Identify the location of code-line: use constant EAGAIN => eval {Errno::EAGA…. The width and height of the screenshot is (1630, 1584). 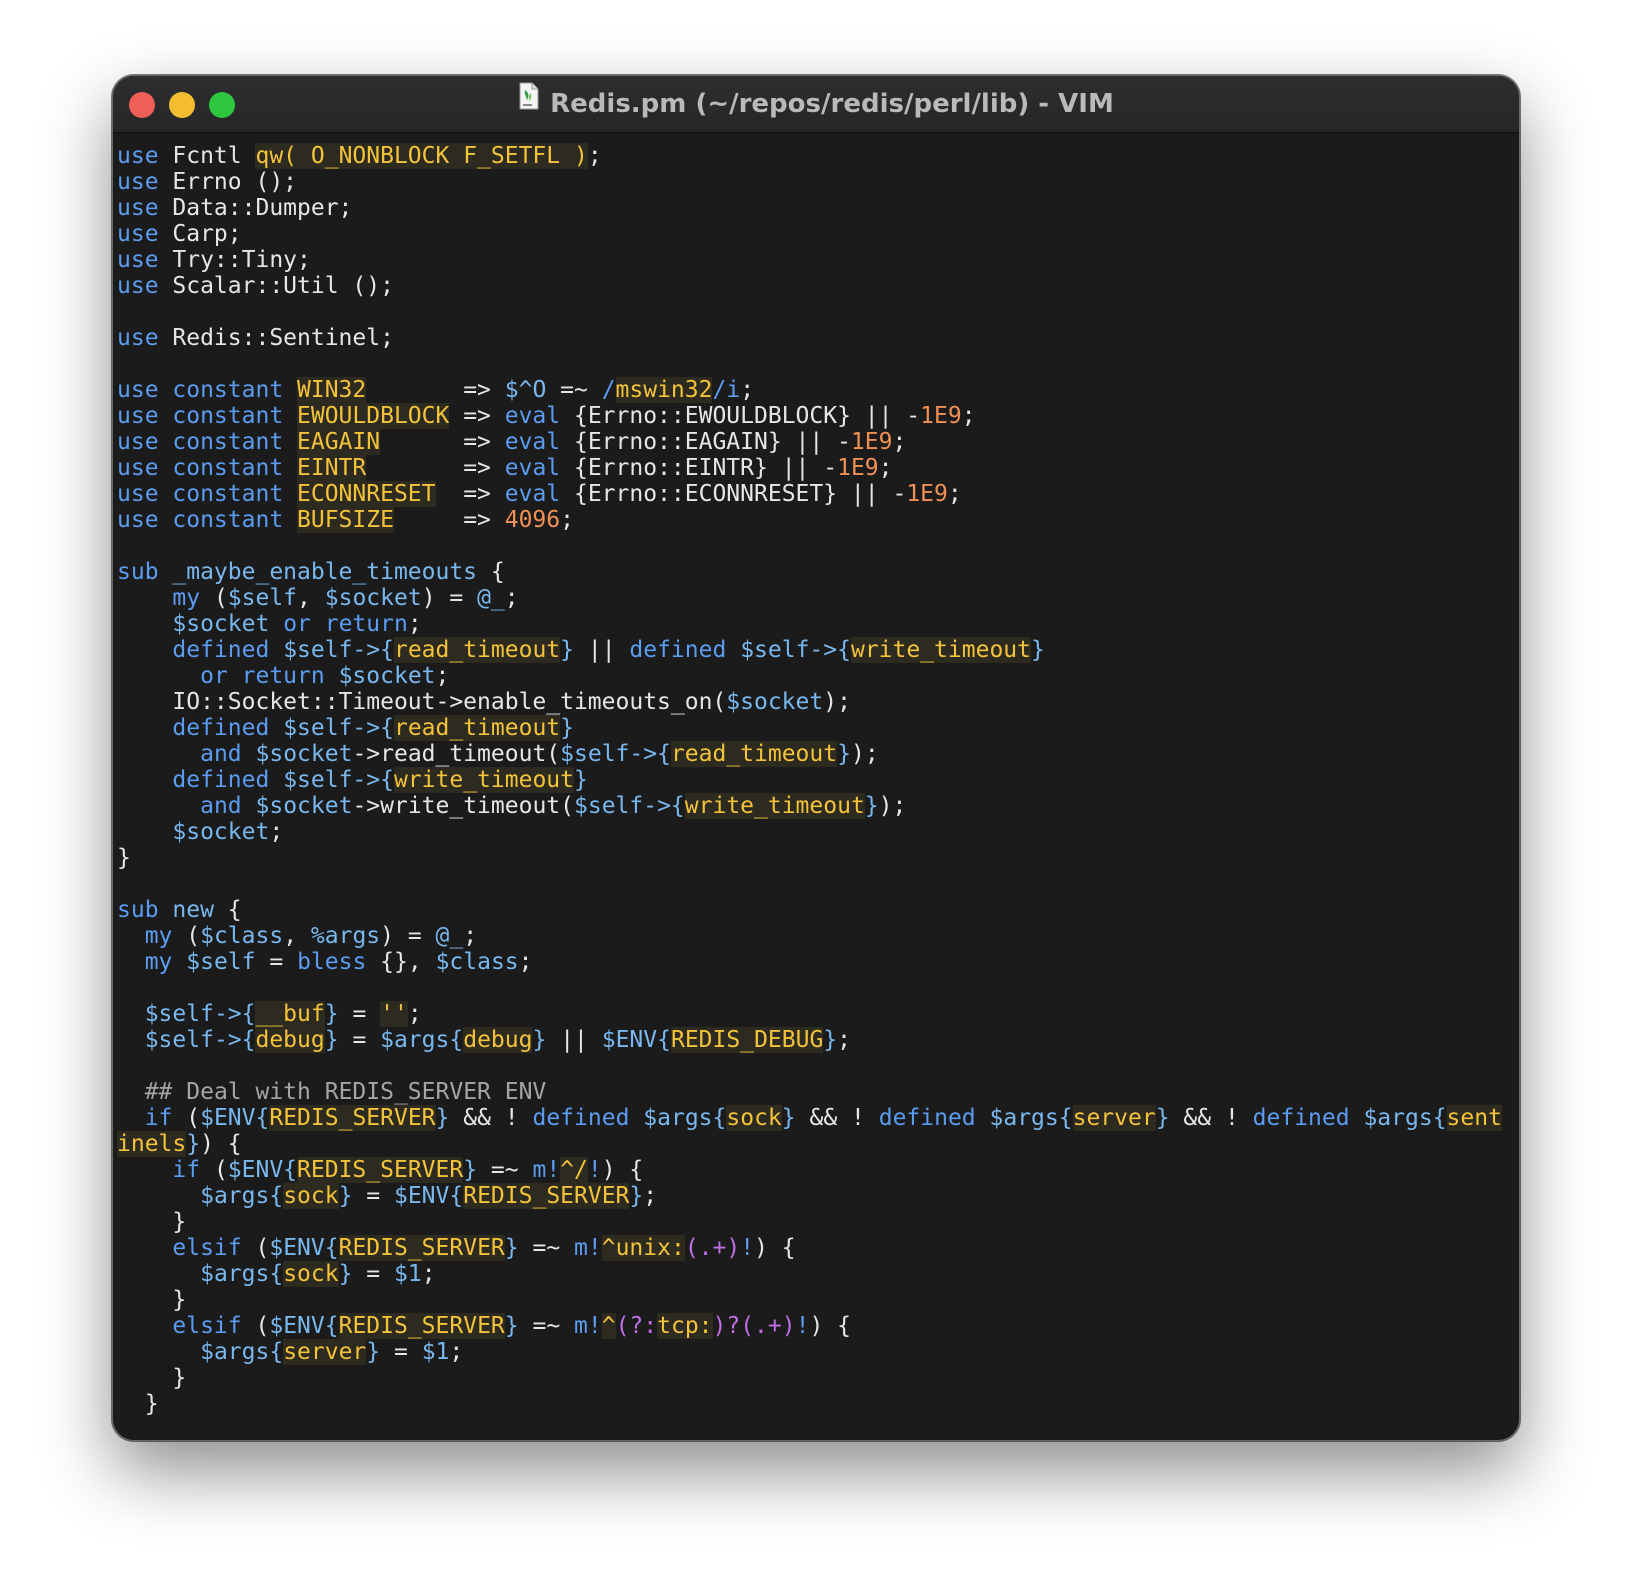
(818, 442).